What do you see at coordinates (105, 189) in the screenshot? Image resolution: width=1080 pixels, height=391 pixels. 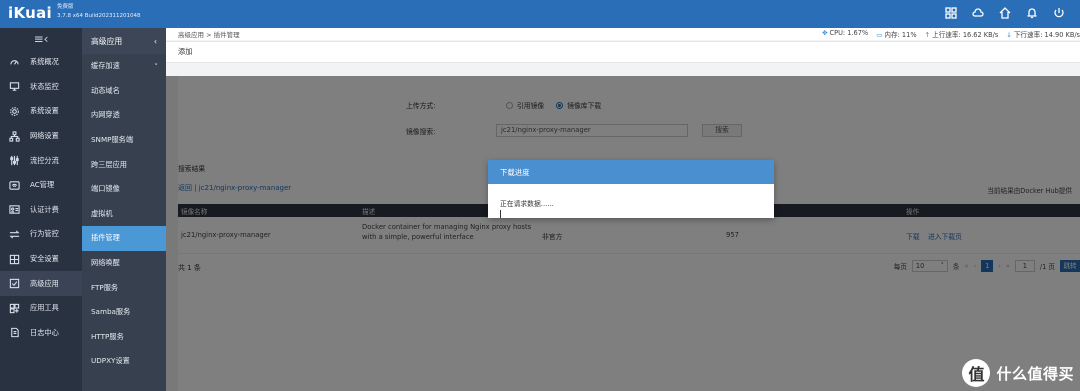 I see `subnav-item-label: 端口镜像` at bounding box center [105, 189].